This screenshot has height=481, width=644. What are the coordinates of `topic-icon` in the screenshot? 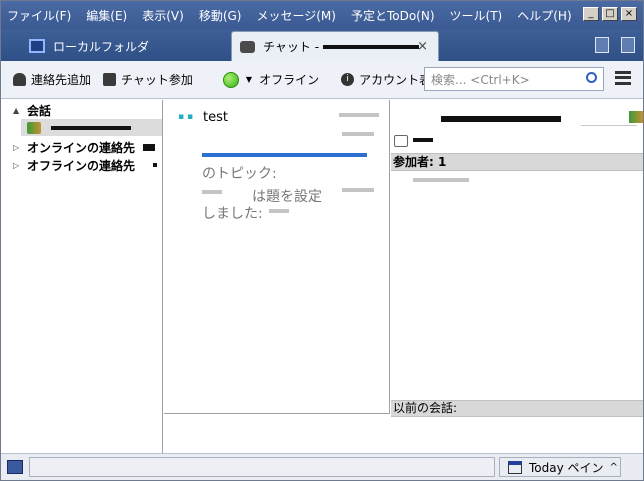 It's located at (401, 141).